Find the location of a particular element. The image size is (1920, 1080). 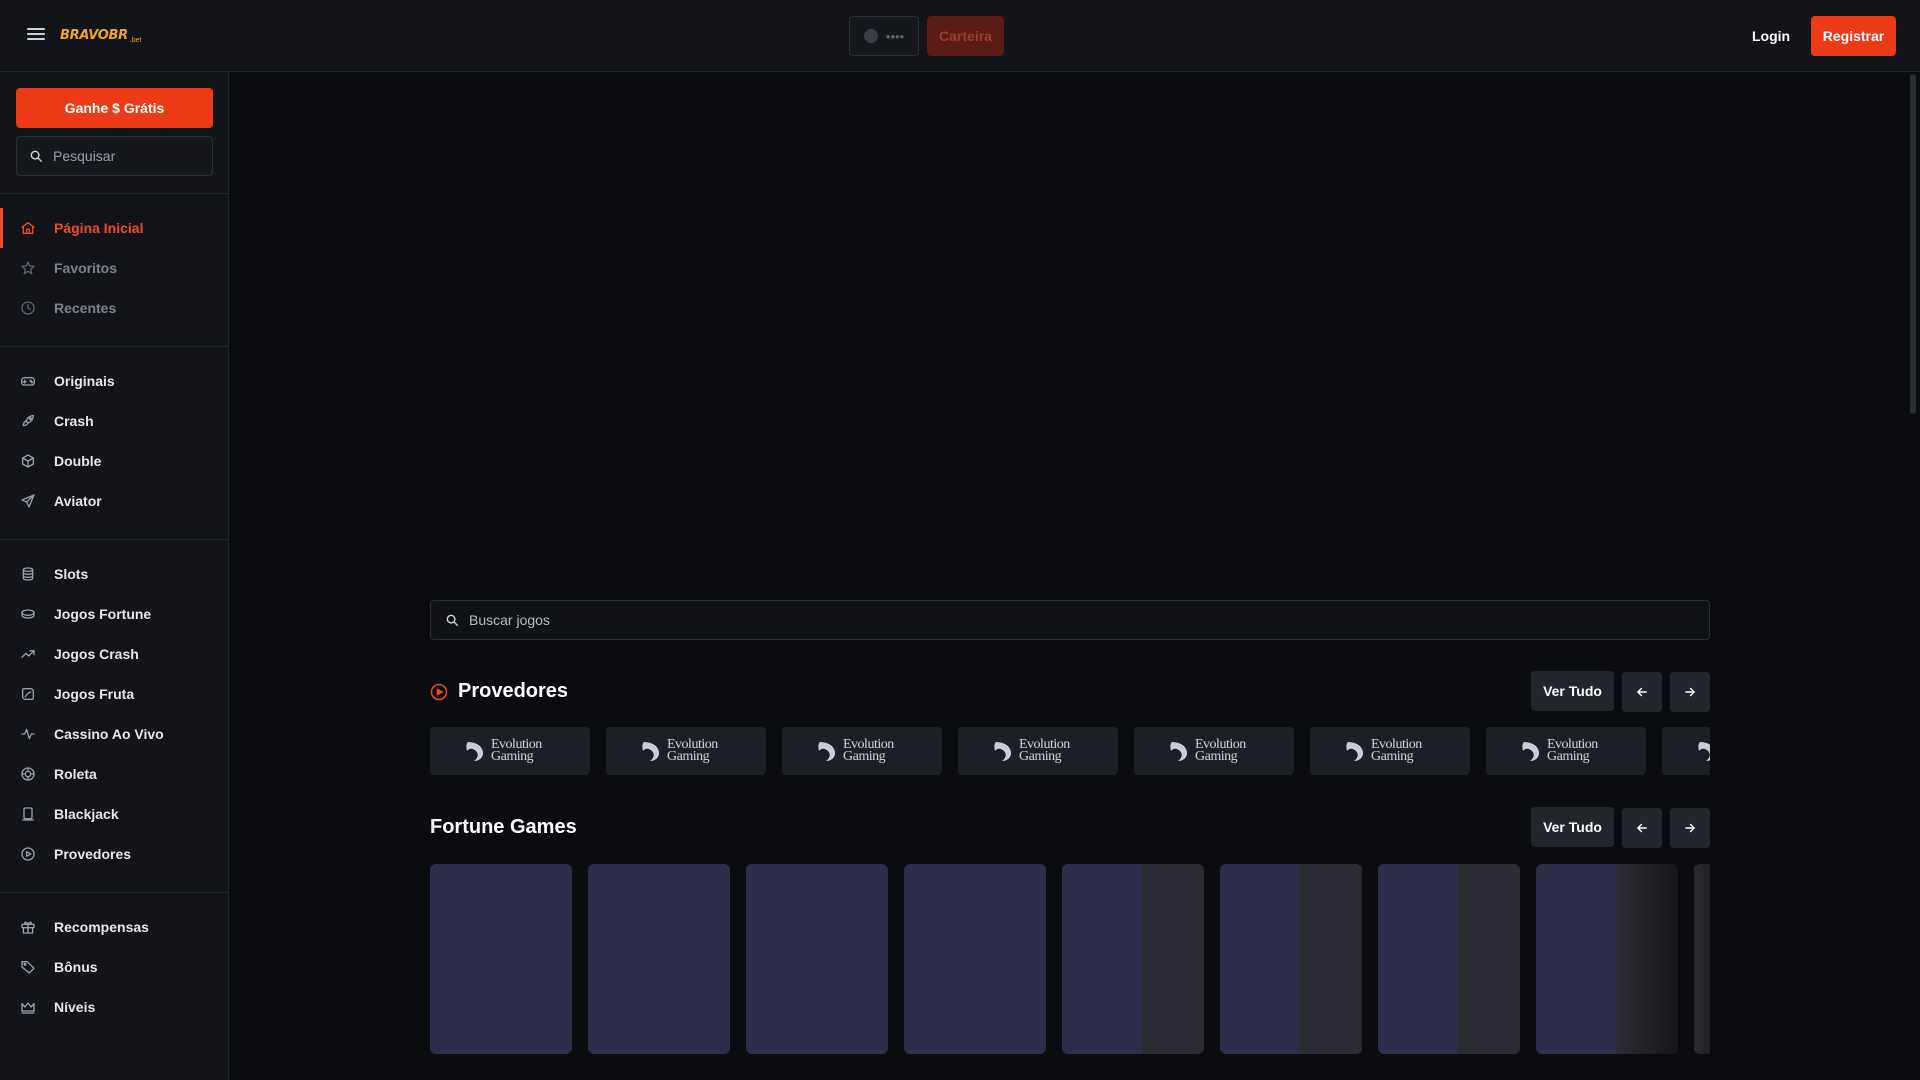

sidebar-item: Recompensas is located at coordinates (114, 927).